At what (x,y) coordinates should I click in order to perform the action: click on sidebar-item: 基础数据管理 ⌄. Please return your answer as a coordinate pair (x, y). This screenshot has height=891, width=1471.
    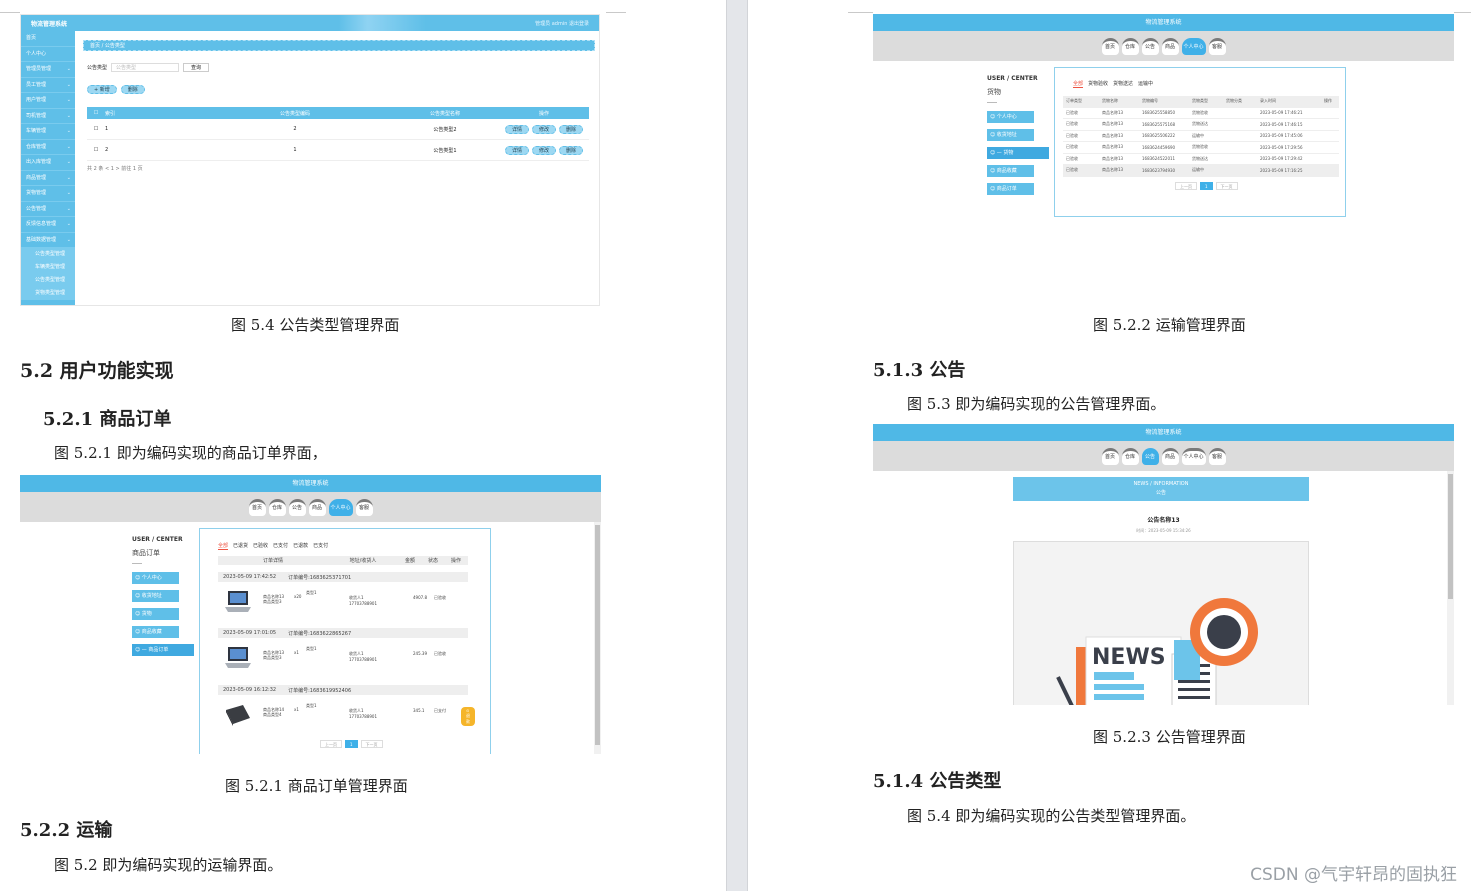
    Looking at the image, I should click on (48, 240).